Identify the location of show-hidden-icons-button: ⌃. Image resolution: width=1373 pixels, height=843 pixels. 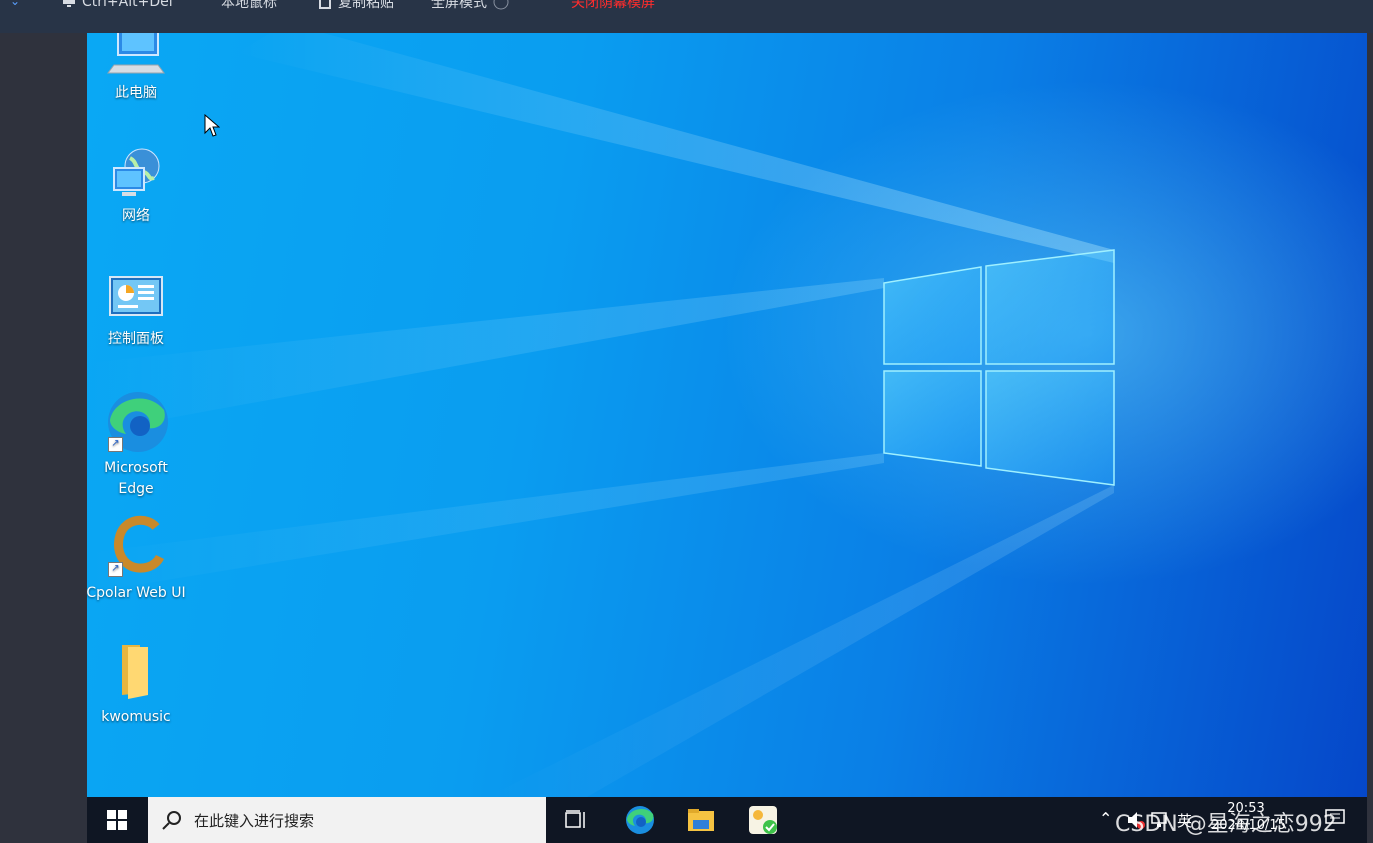
(1105, 818).